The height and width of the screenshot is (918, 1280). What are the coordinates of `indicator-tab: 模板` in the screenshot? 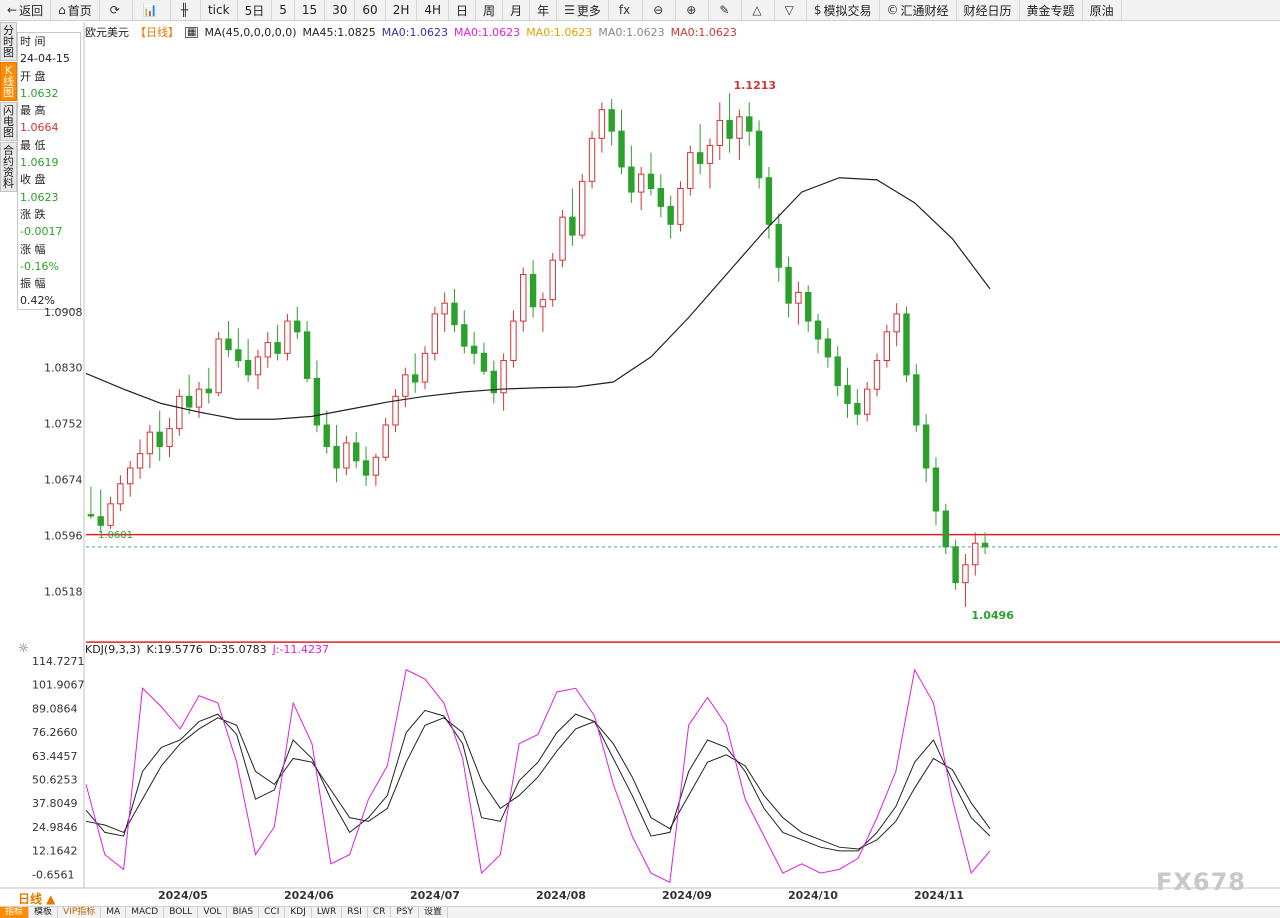 It's located at (44, 912).